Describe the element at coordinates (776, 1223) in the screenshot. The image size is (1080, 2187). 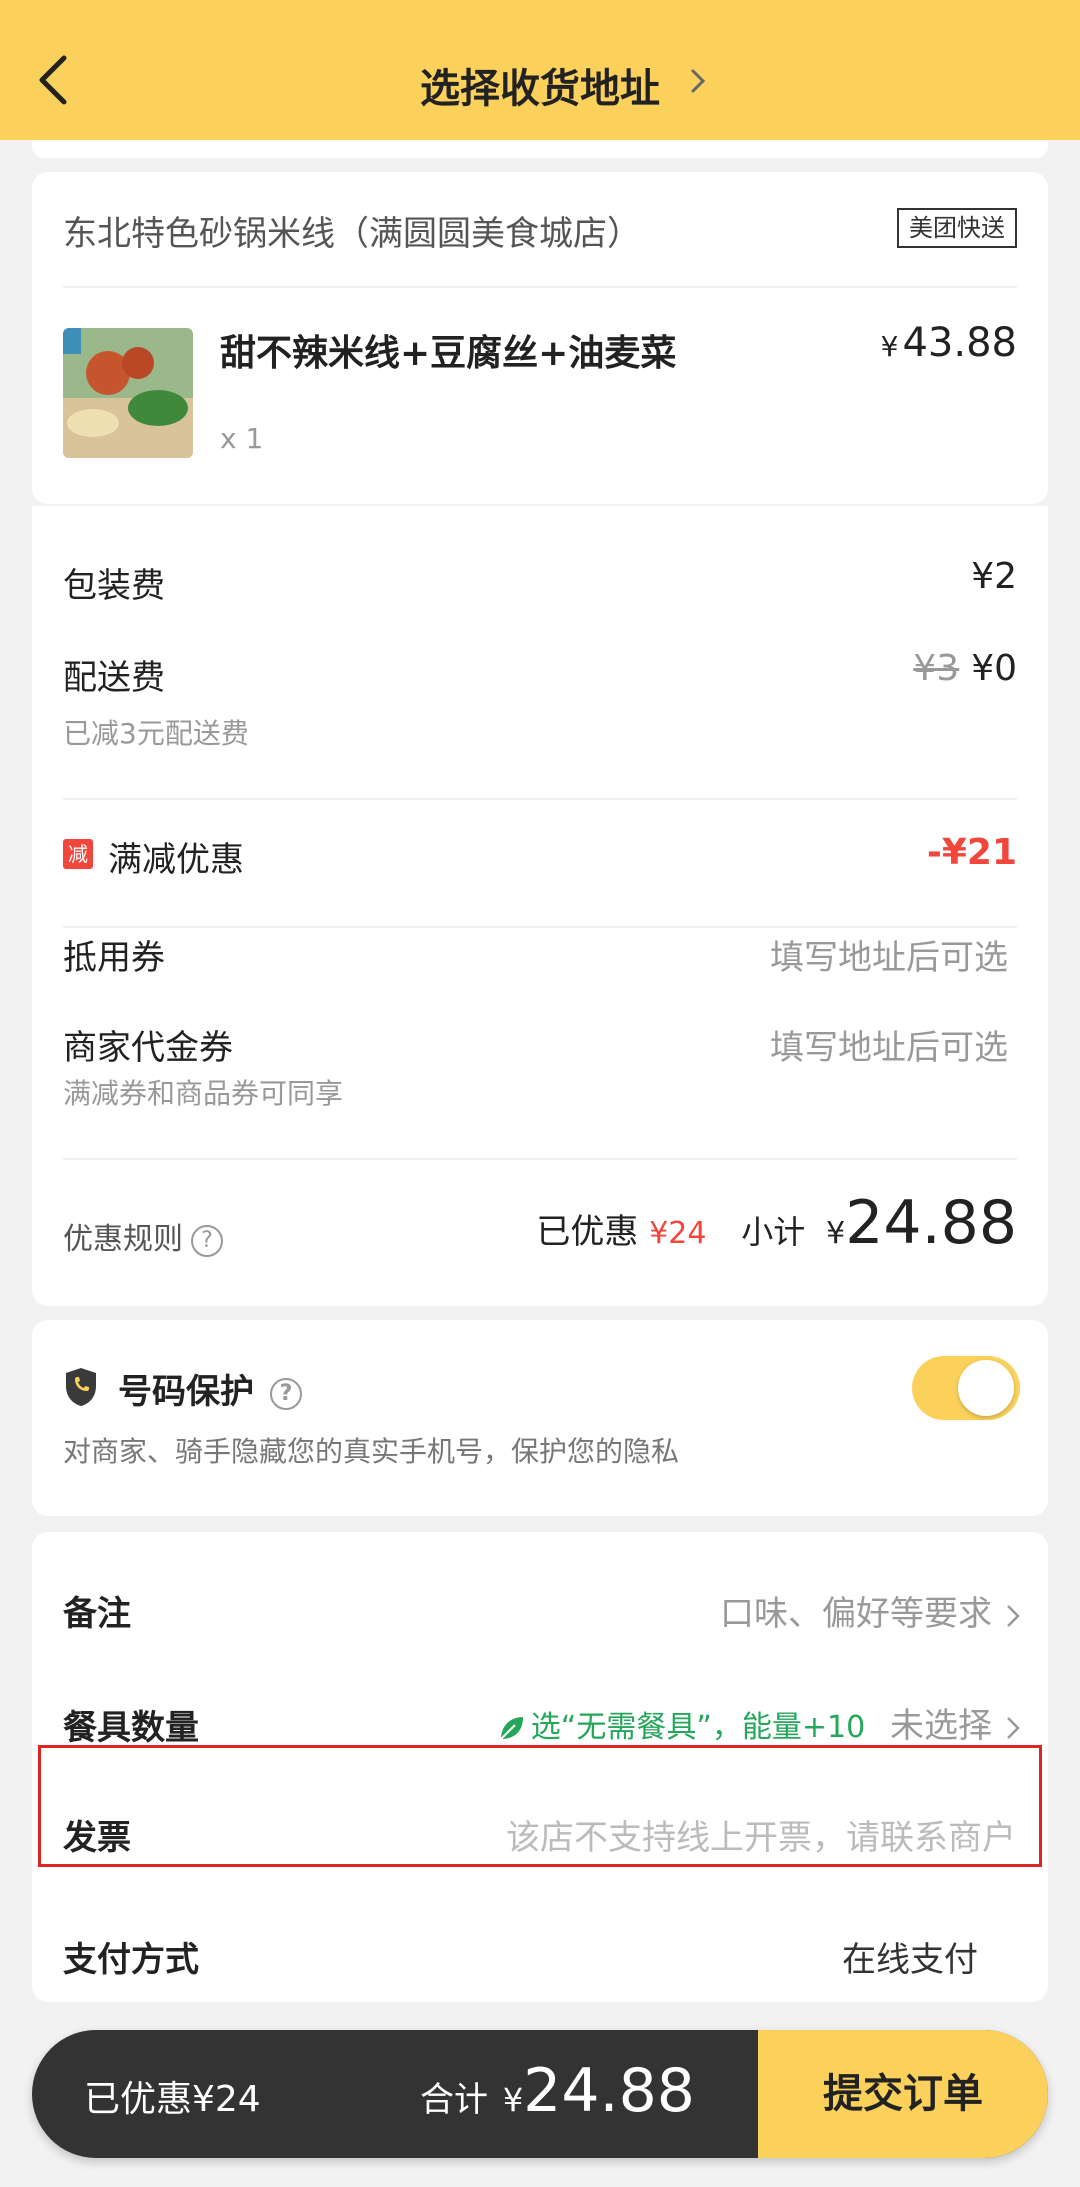
I see `subtotal-area: 已优惠 ¥24 小计 ¥24.88` at that location.